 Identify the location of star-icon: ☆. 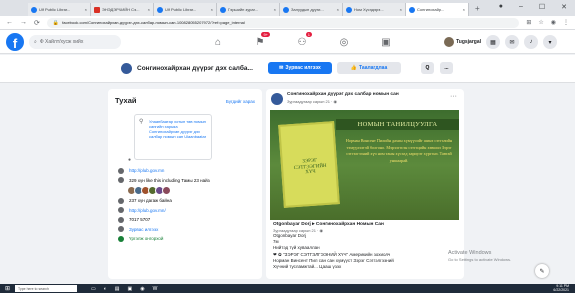
(540, 22).